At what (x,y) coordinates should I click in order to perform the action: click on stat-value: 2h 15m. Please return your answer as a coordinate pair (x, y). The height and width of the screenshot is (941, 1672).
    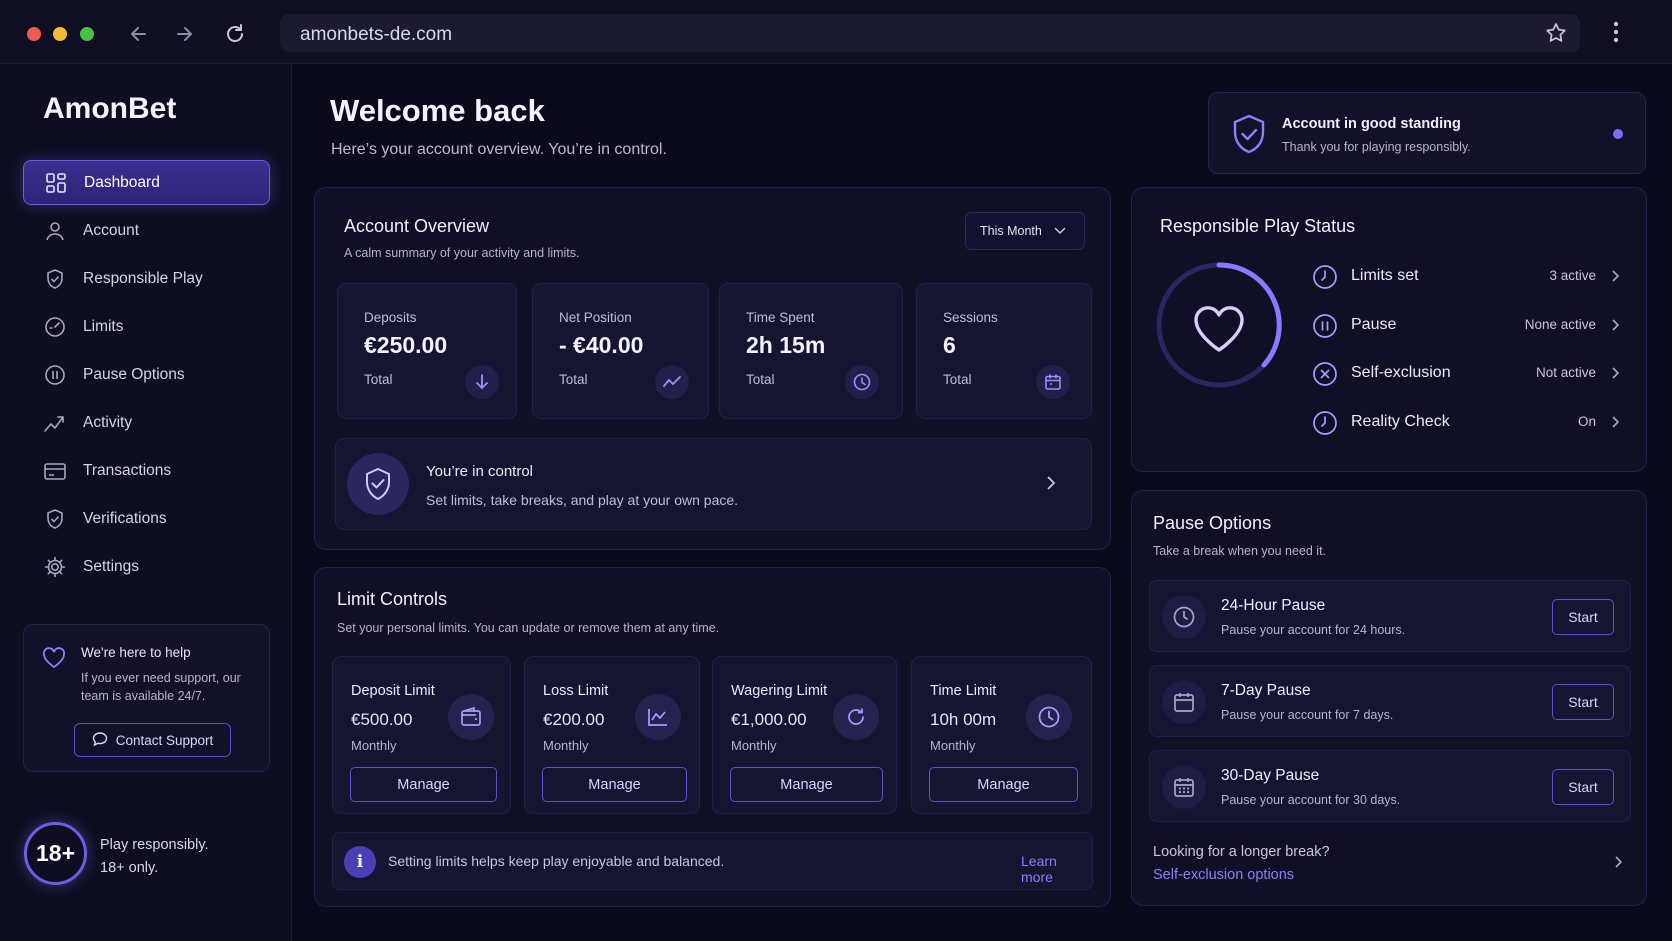
    Looking at the image, I should click on (786, 345).